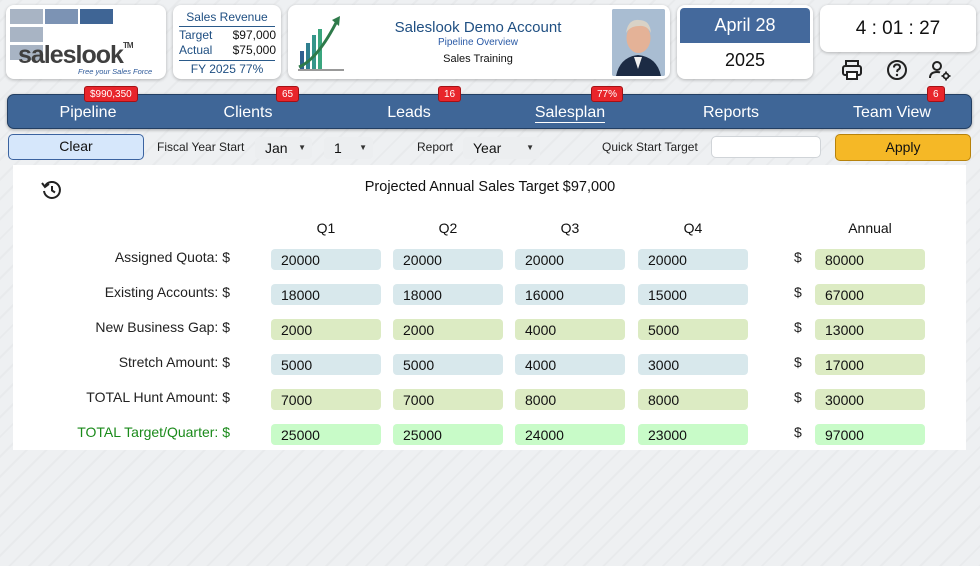  I want to click on row-label-total-target: TOTAL Target/Quarter: $, so click(153, 432).